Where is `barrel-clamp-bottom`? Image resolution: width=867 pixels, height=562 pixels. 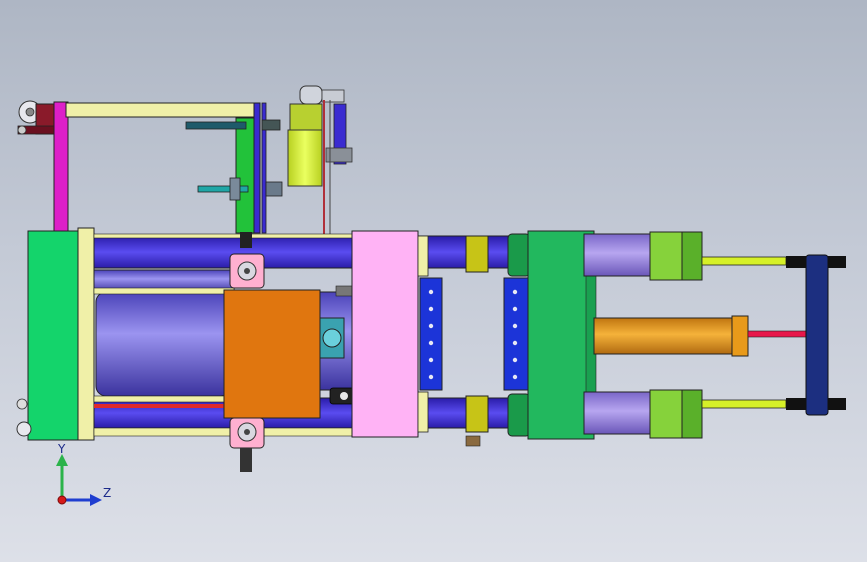
barrel-clamp-bottom is located at coordinates (247, 444).